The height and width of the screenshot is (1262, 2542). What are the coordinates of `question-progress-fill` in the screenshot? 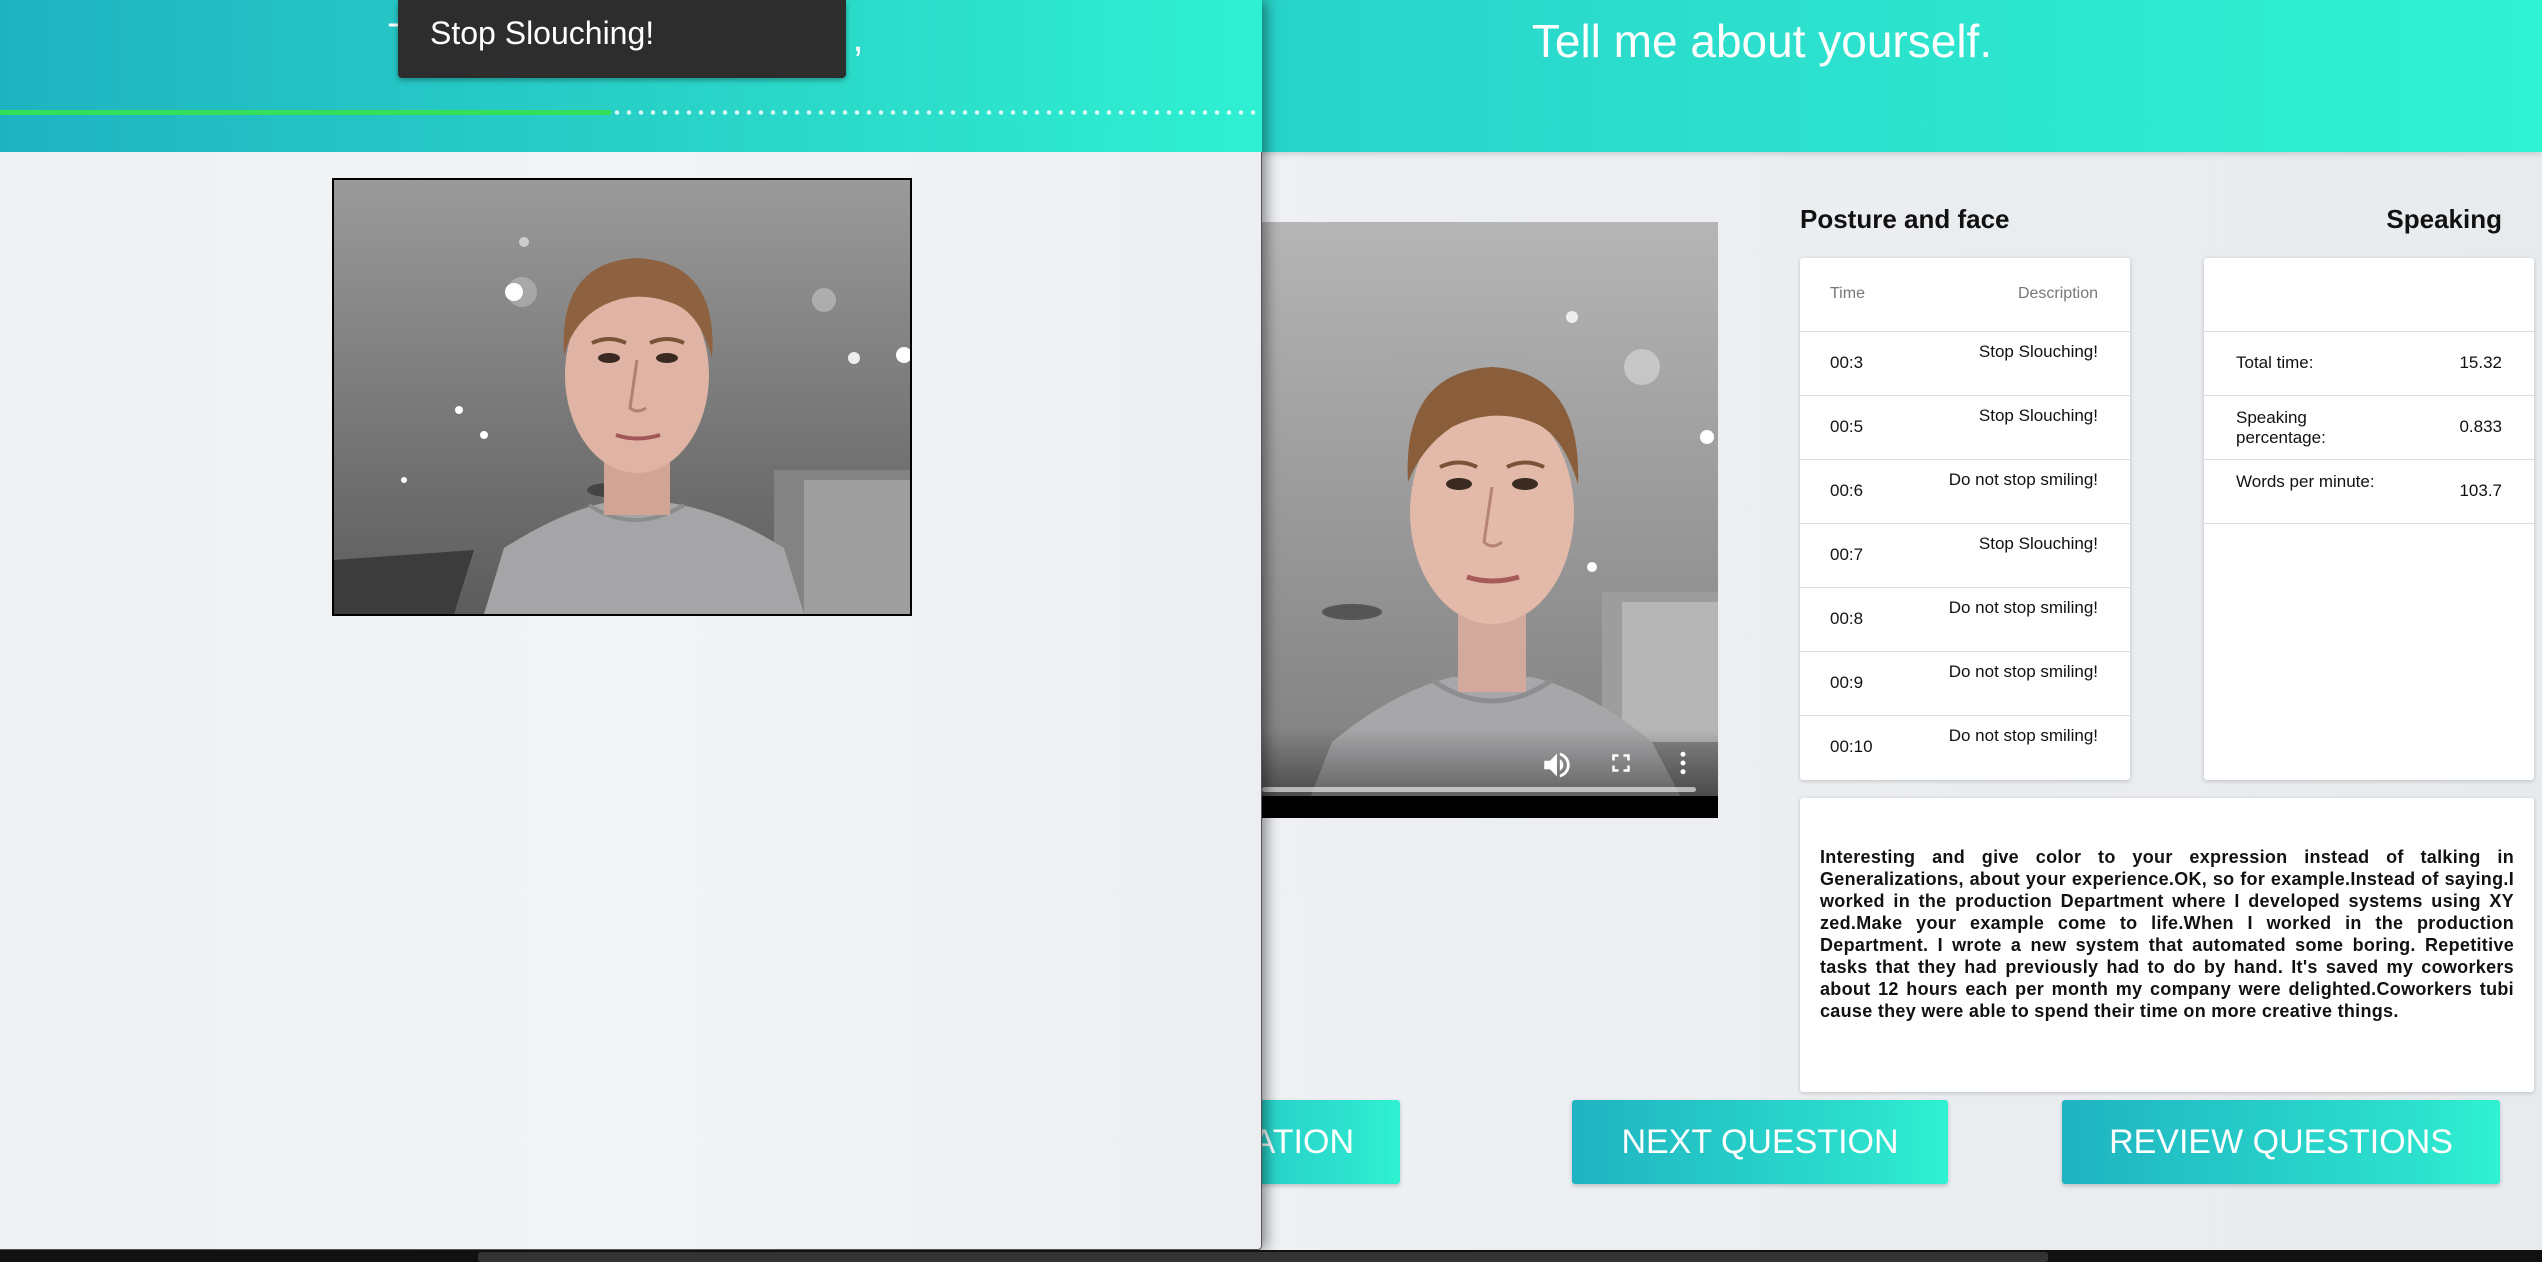 It's located at (305, 112).